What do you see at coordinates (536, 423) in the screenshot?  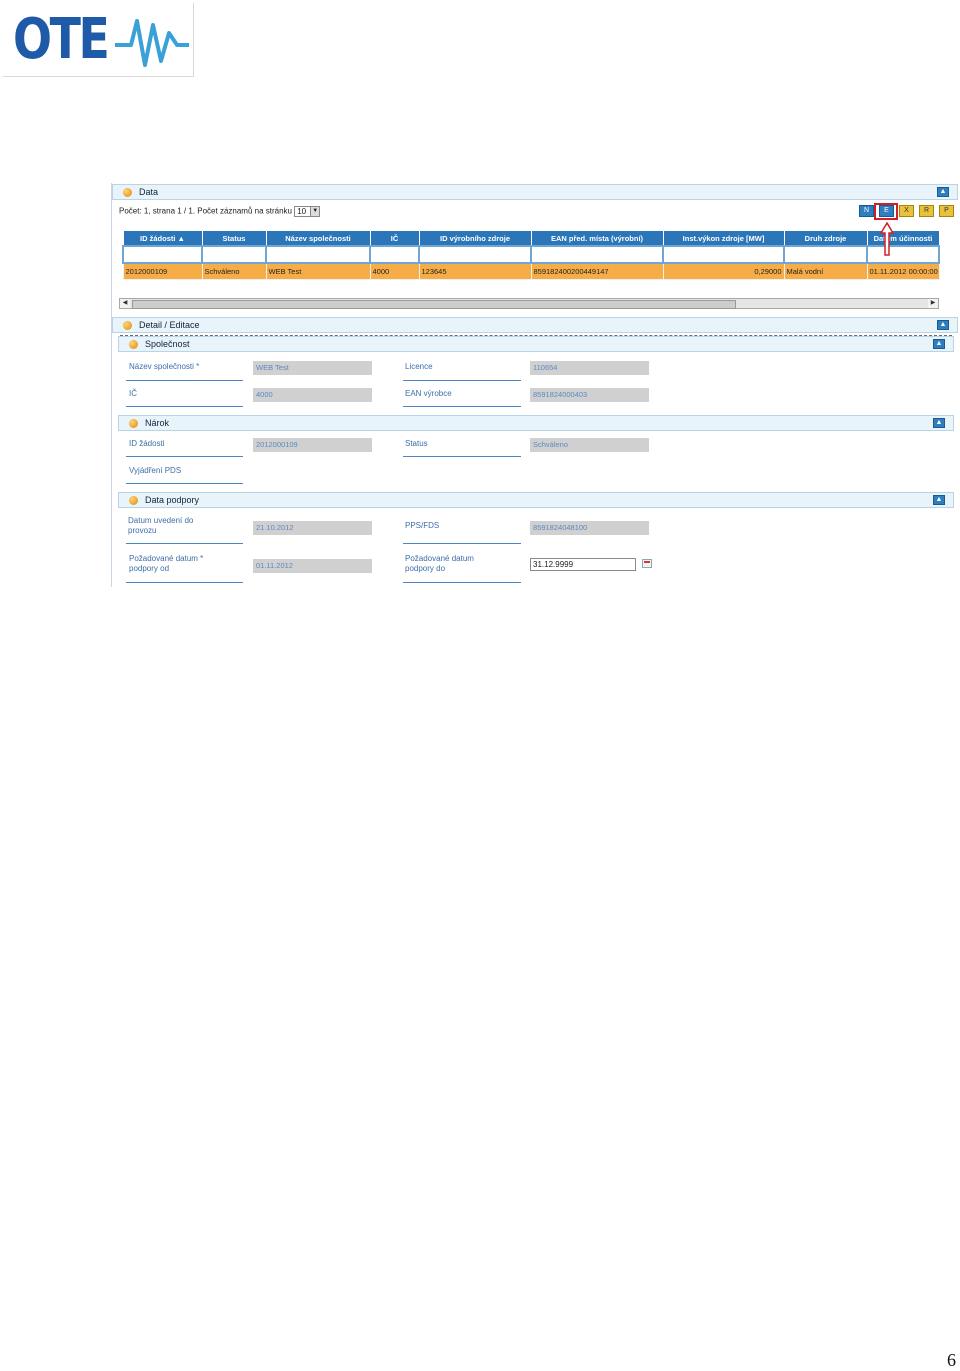 I see `narok-section-header: Nárok ▲` at bounding box center [536, 423].